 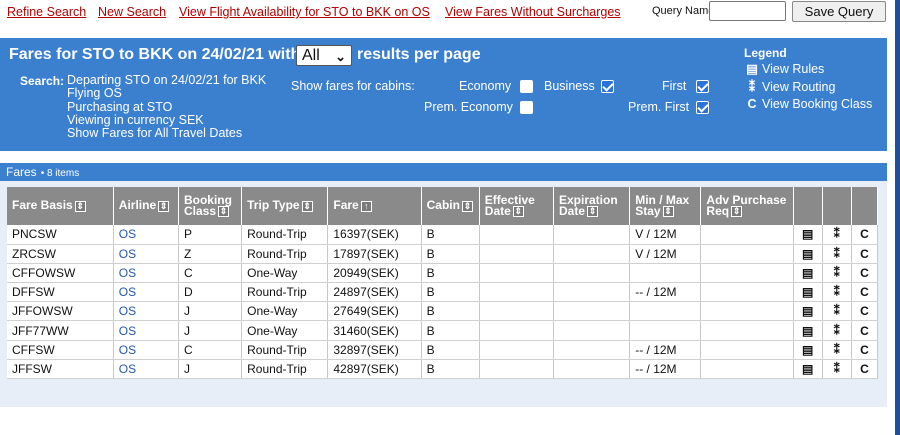 What do you see at coordinates (702, 86) in the screenshot?
I see `cabin-first-checkbox` at bounding box center [702, 86].